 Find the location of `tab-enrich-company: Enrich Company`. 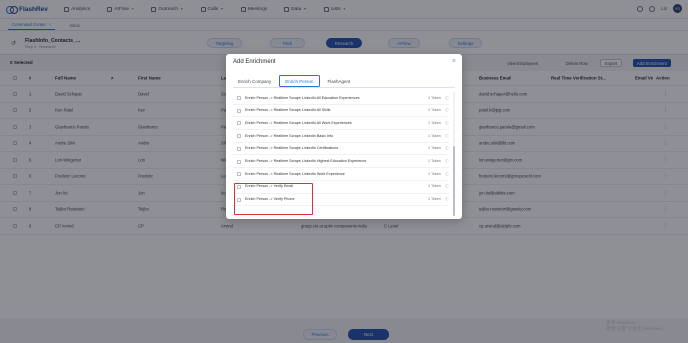

tab-enrich-company: Enrich Company is located at coordinates (254, 81).